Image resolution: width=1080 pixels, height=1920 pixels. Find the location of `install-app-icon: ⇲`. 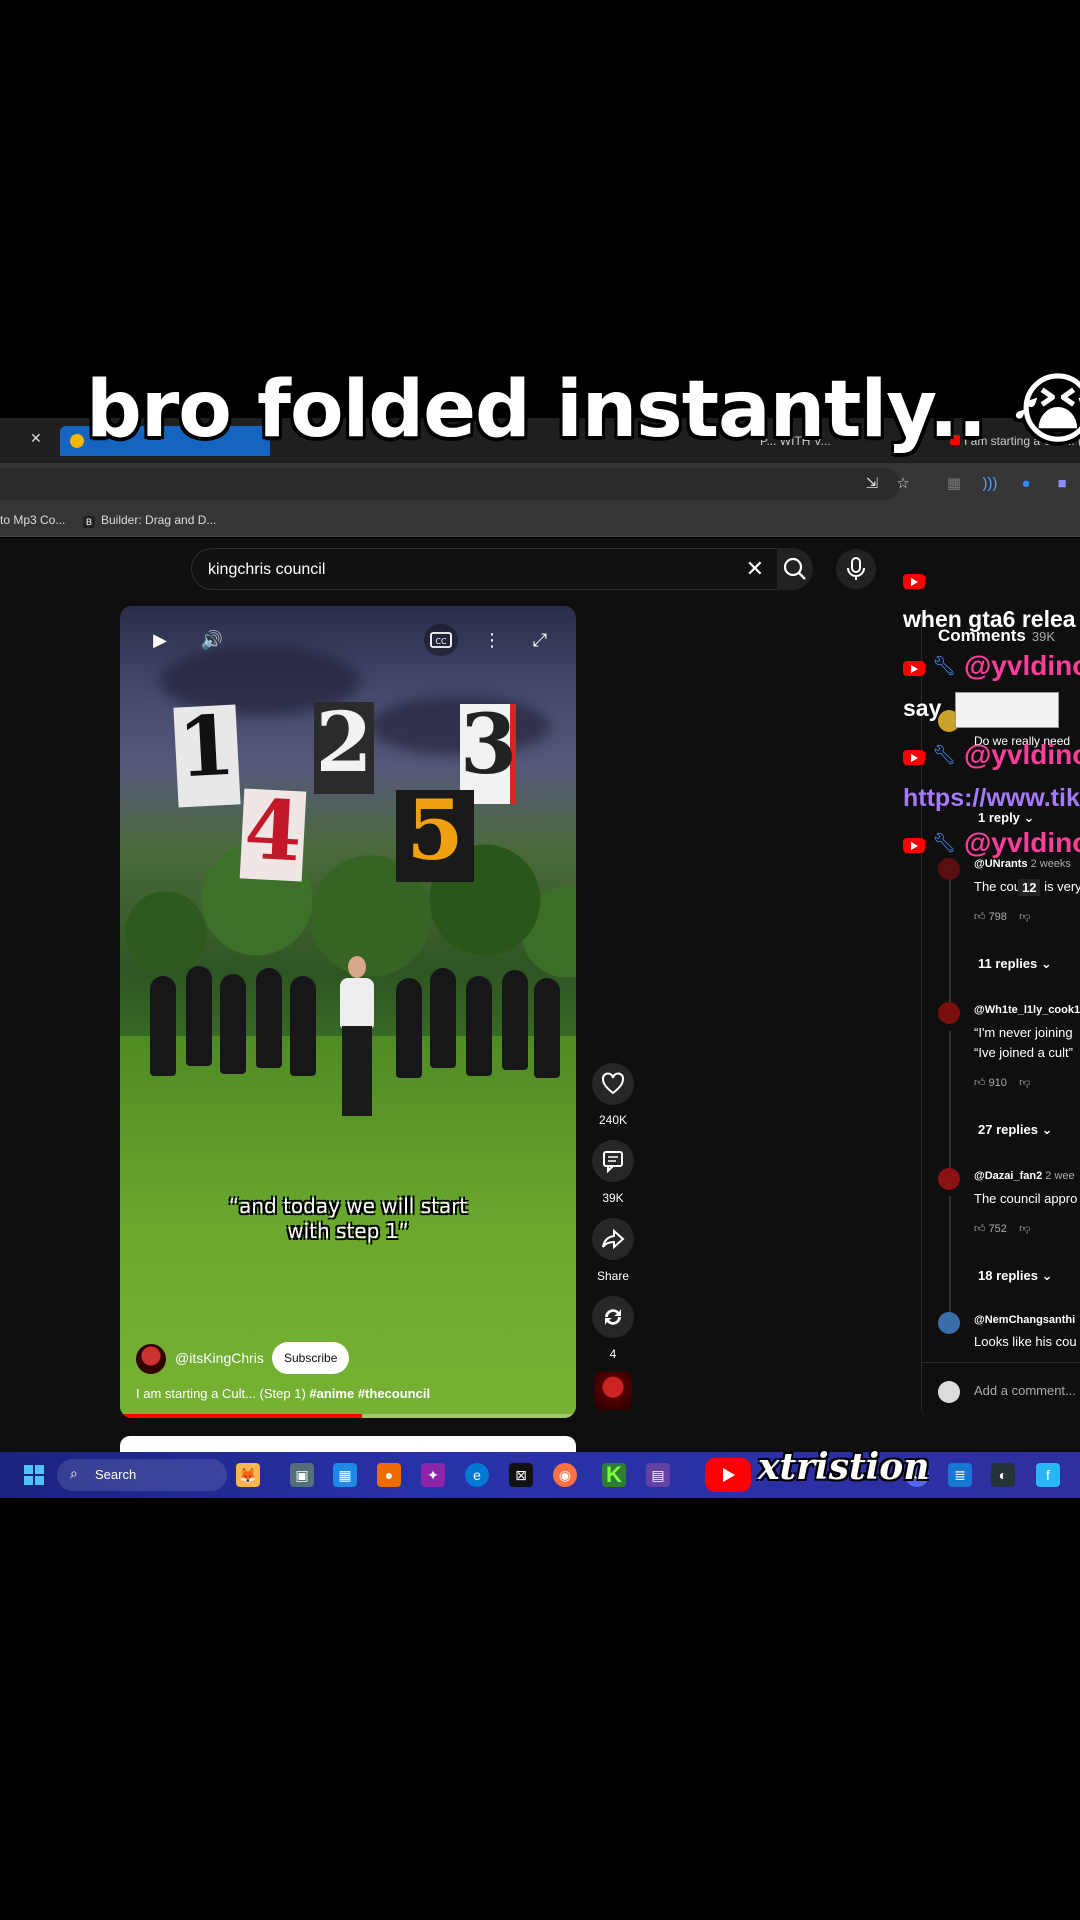

install-app-icon: ⇲ is located at coordinates (872, 484).